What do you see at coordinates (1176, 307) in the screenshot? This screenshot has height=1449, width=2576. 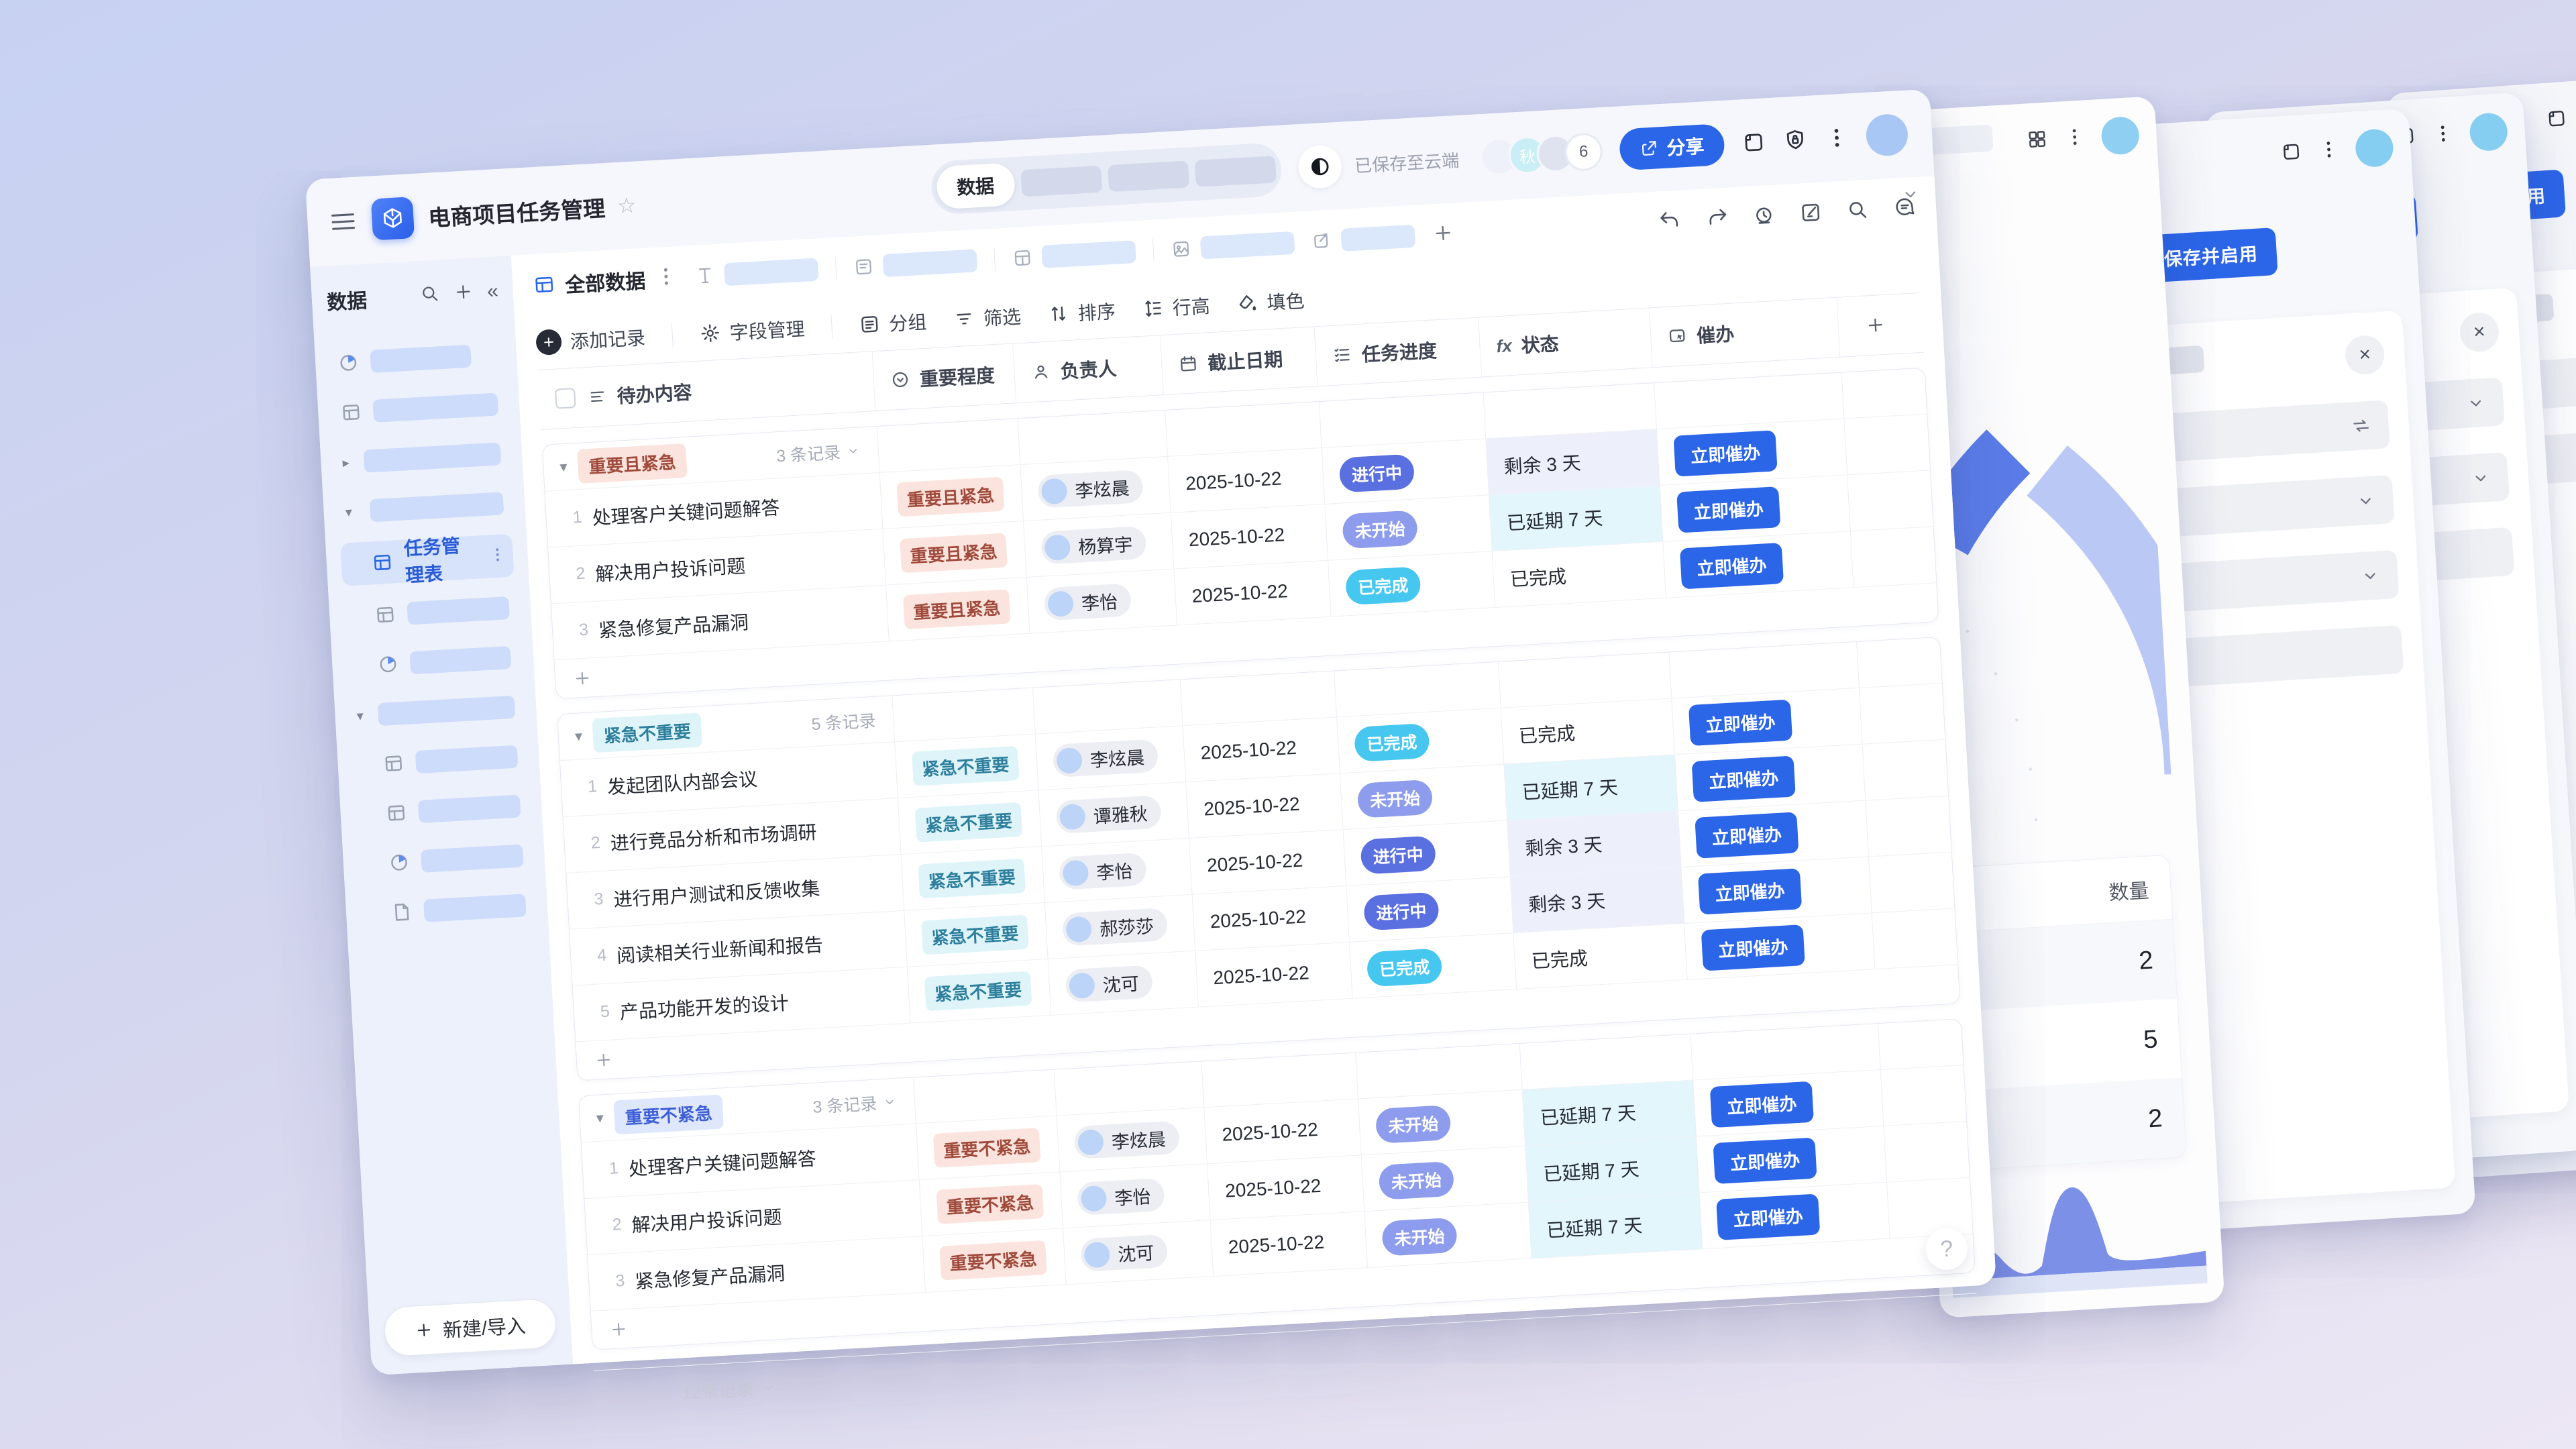 I see `row-height-button: 行高` at bounding box center [1176, 307].